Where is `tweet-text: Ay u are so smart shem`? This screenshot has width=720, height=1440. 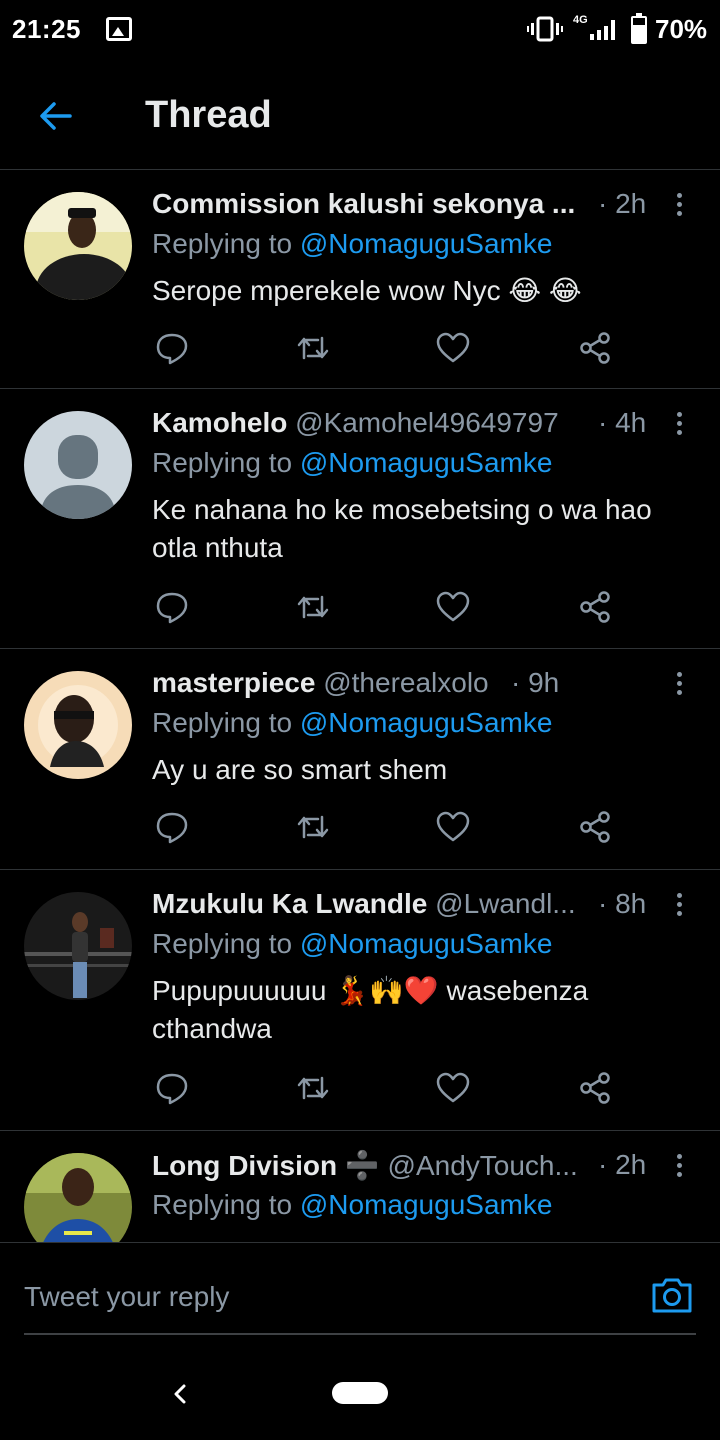
tweet-text: Ay u are so smart shem is located at coordinates (300, 769).